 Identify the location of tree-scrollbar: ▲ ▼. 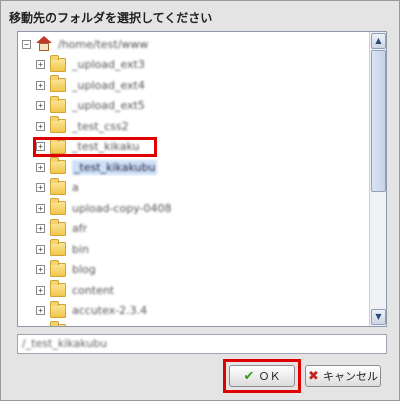
(377, 179).